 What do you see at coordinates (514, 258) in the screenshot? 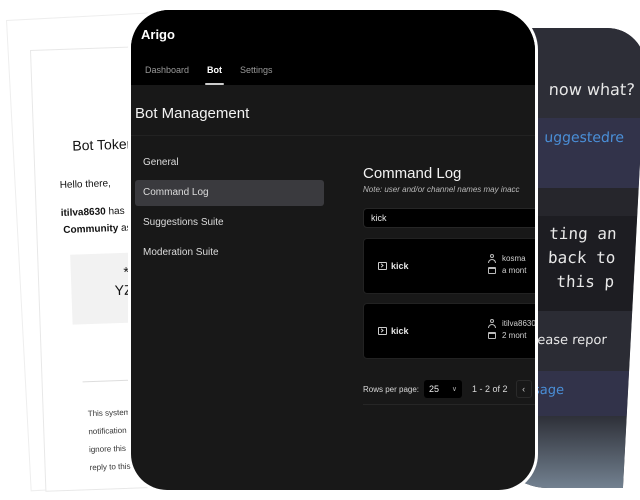
I see `user-name: kosma` at bounding box center [514, 258].